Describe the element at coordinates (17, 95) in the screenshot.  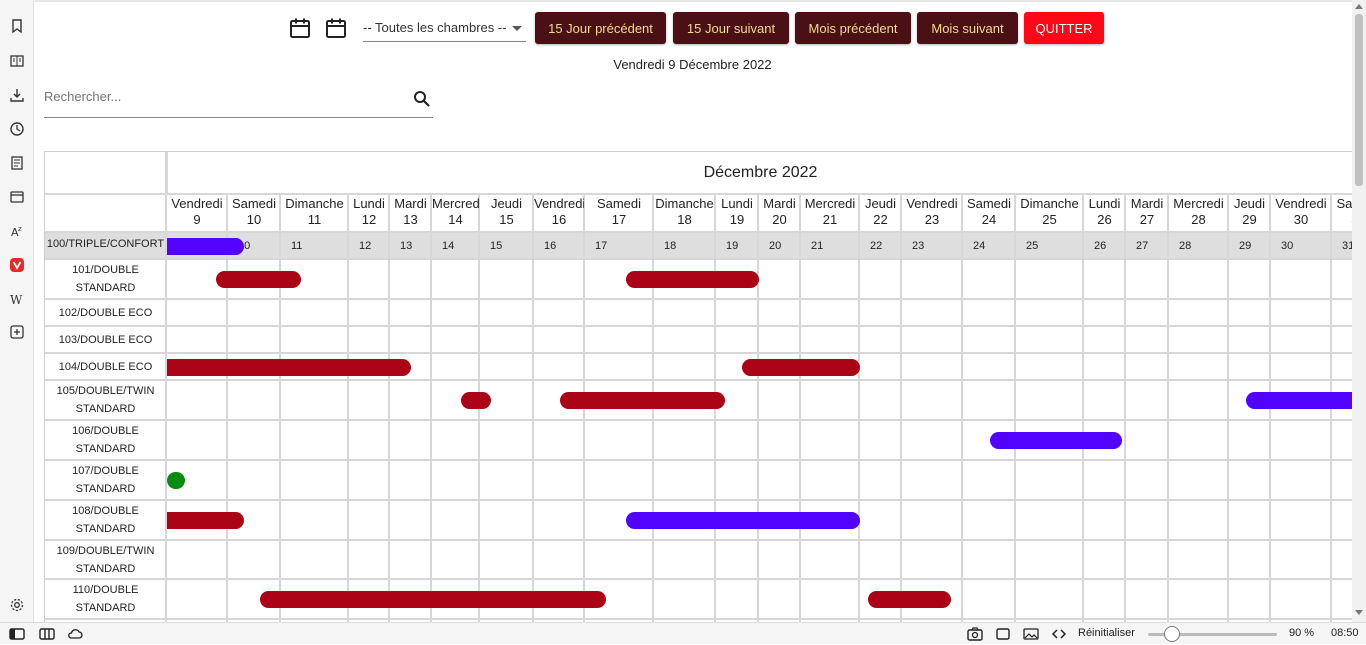
I see `download-icon` at that location.